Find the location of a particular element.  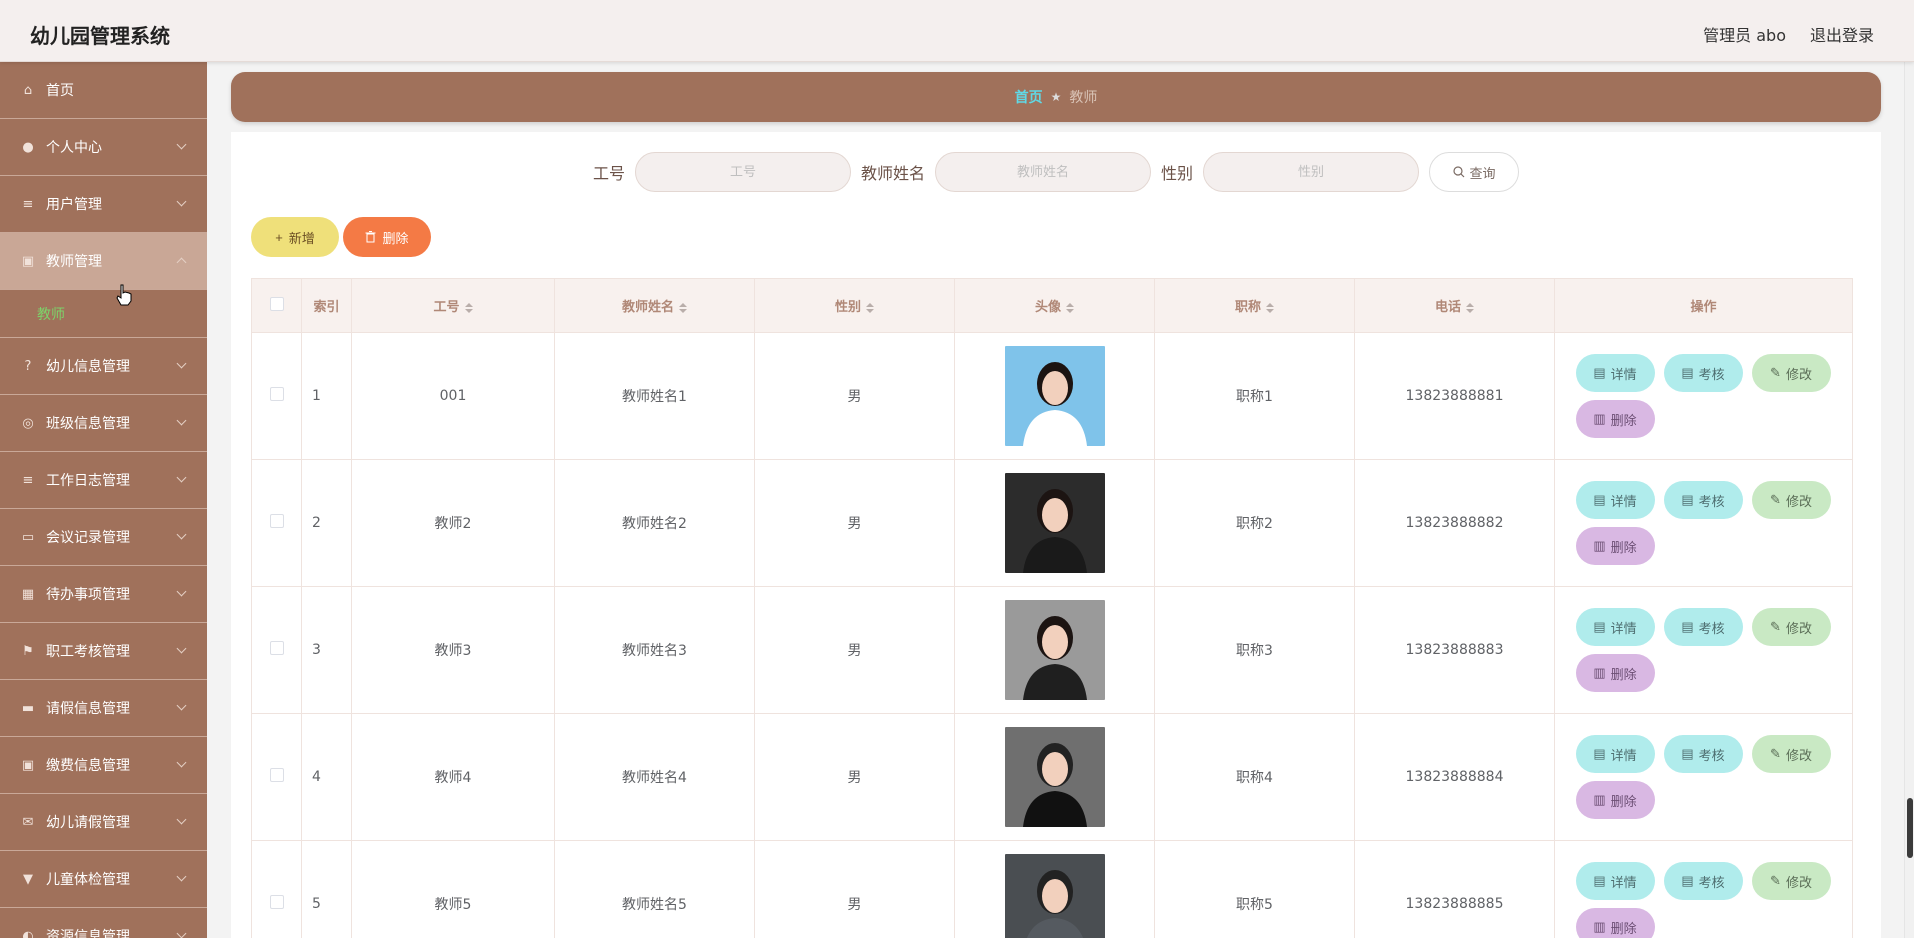

batch-delete-button: 删除 is located at coordinates (387, 237).